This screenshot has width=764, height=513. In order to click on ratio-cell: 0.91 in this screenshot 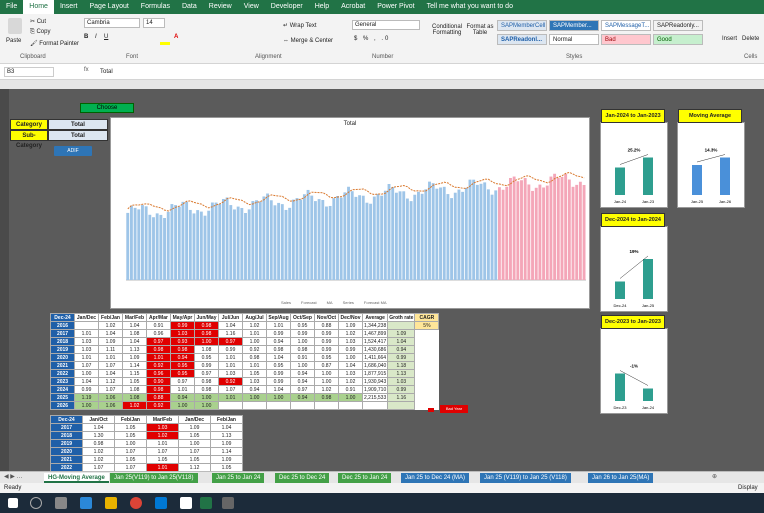, I will do `click(302, 357)`.